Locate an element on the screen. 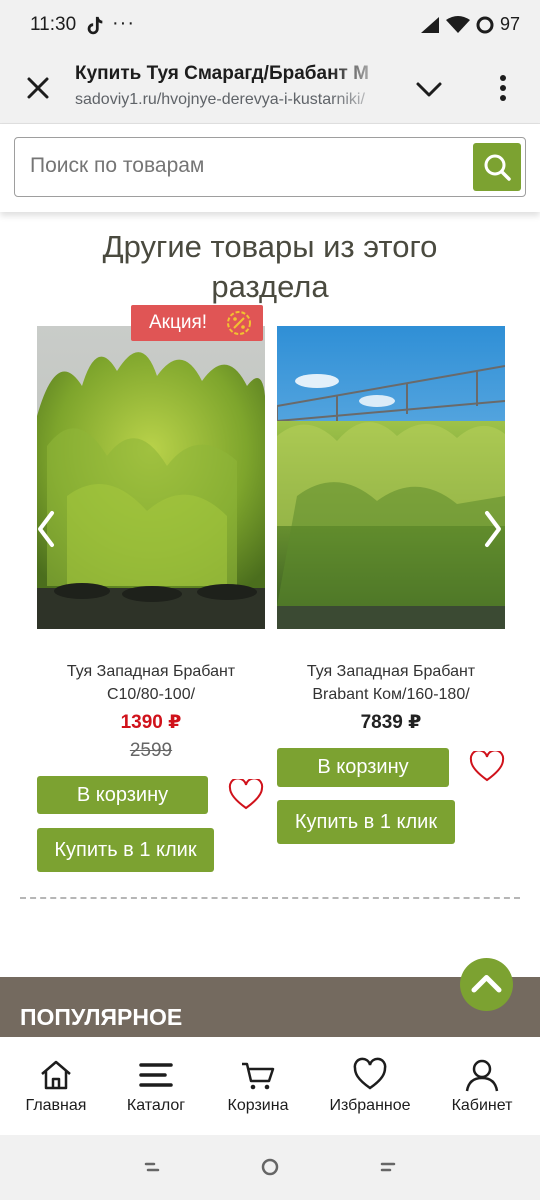 This screenshot has width=540, height=1200. status-indicators: 97 is located at coordinates (470, 24).